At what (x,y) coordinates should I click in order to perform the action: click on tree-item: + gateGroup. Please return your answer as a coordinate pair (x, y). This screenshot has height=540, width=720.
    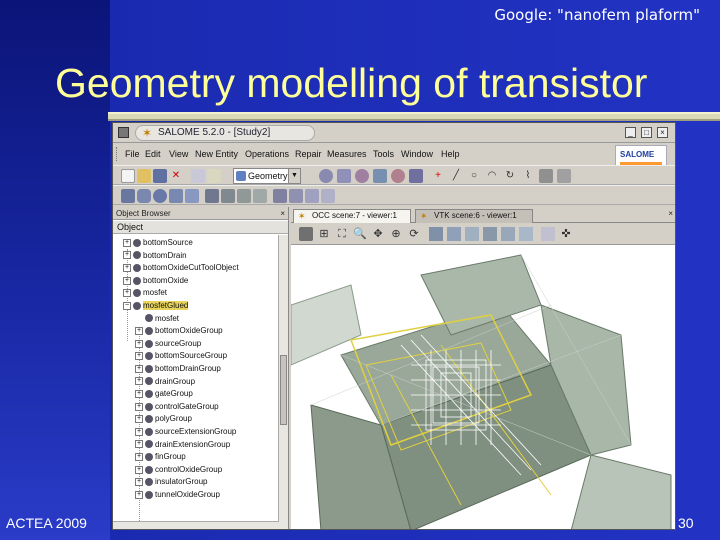
    Looking at the image, I should click on (164, 393).